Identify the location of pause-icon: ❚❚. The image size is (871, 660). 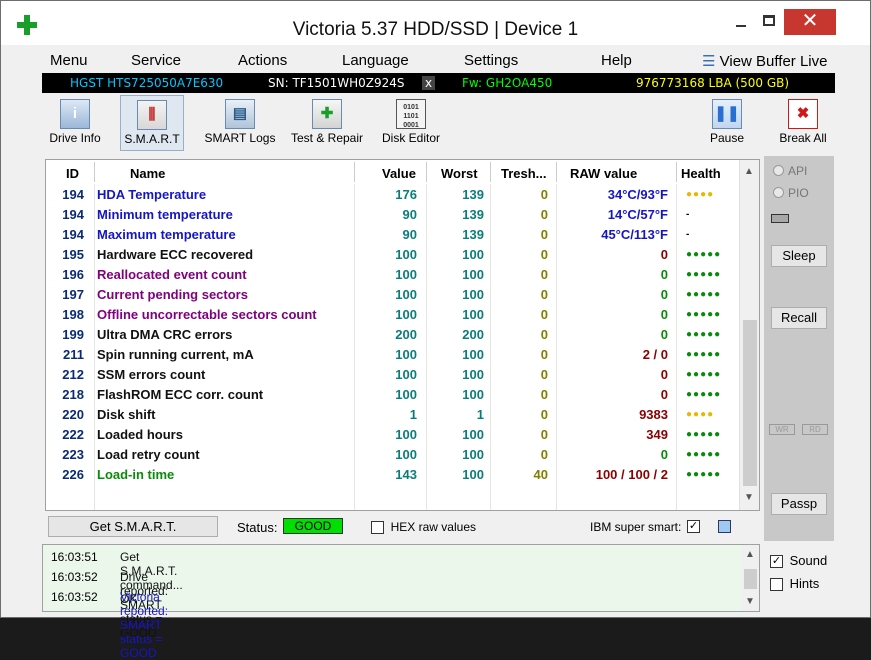
(727, 114).